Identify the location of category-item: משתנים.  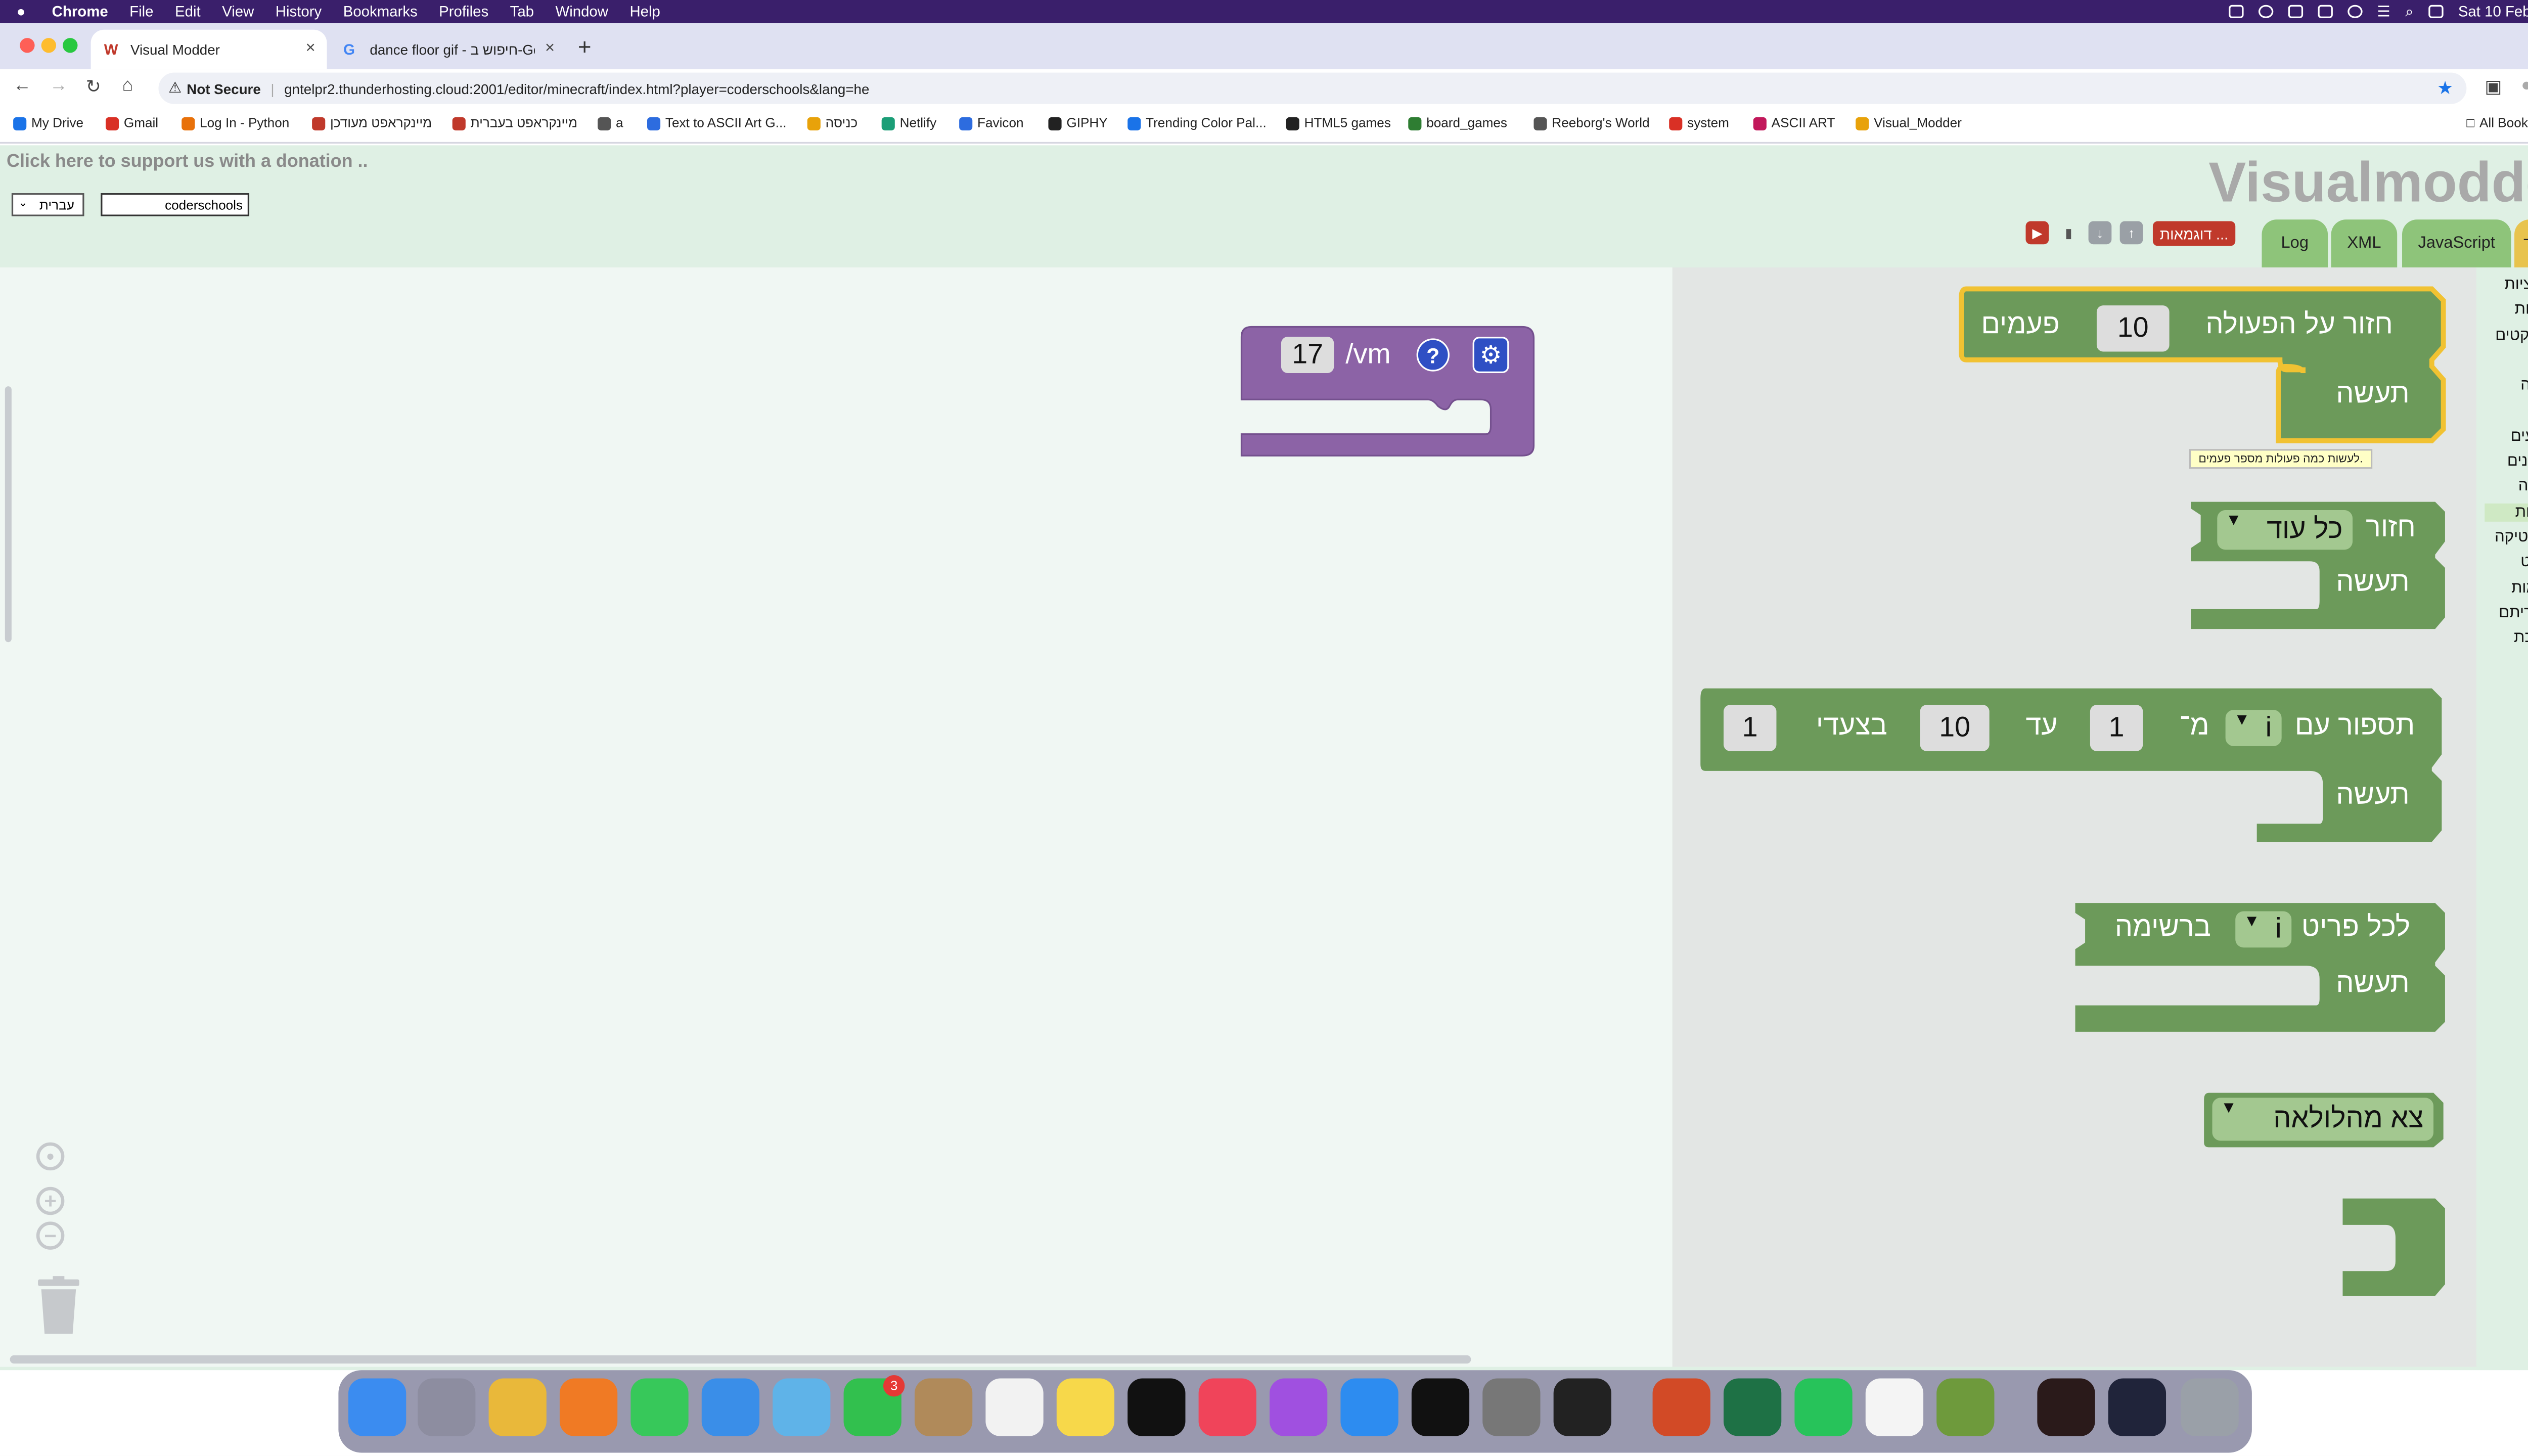
(2518, 461).